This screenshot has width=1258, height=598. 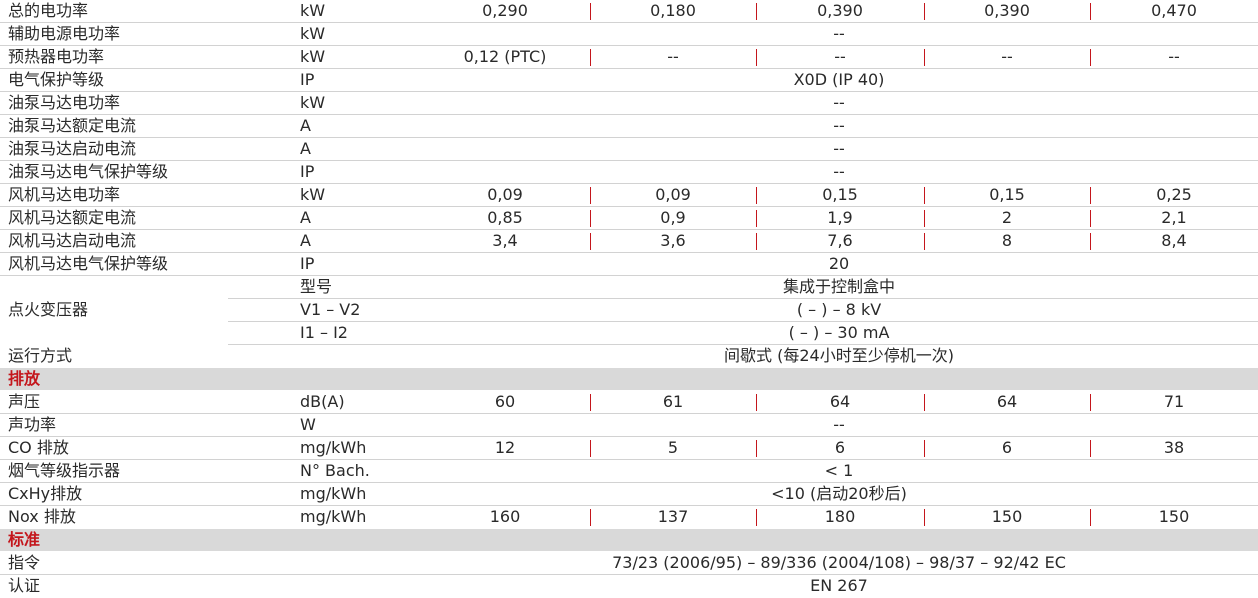 What do you see at coordinates (840, 10) in the screenshot?
I see `value-cell: 0,390` at bounding box center [840, 10].